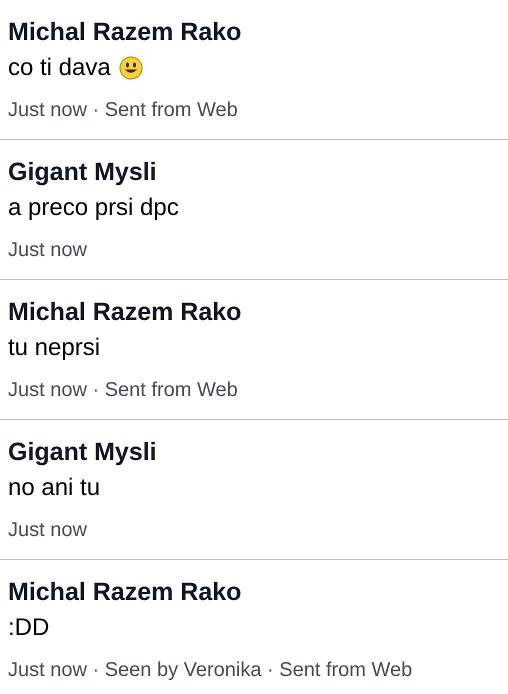 The image size is (508, 694). What do you see at coordinates (130, 68) in the screenshot?
I see `smiley-icon` at bounding box center [130, 68].